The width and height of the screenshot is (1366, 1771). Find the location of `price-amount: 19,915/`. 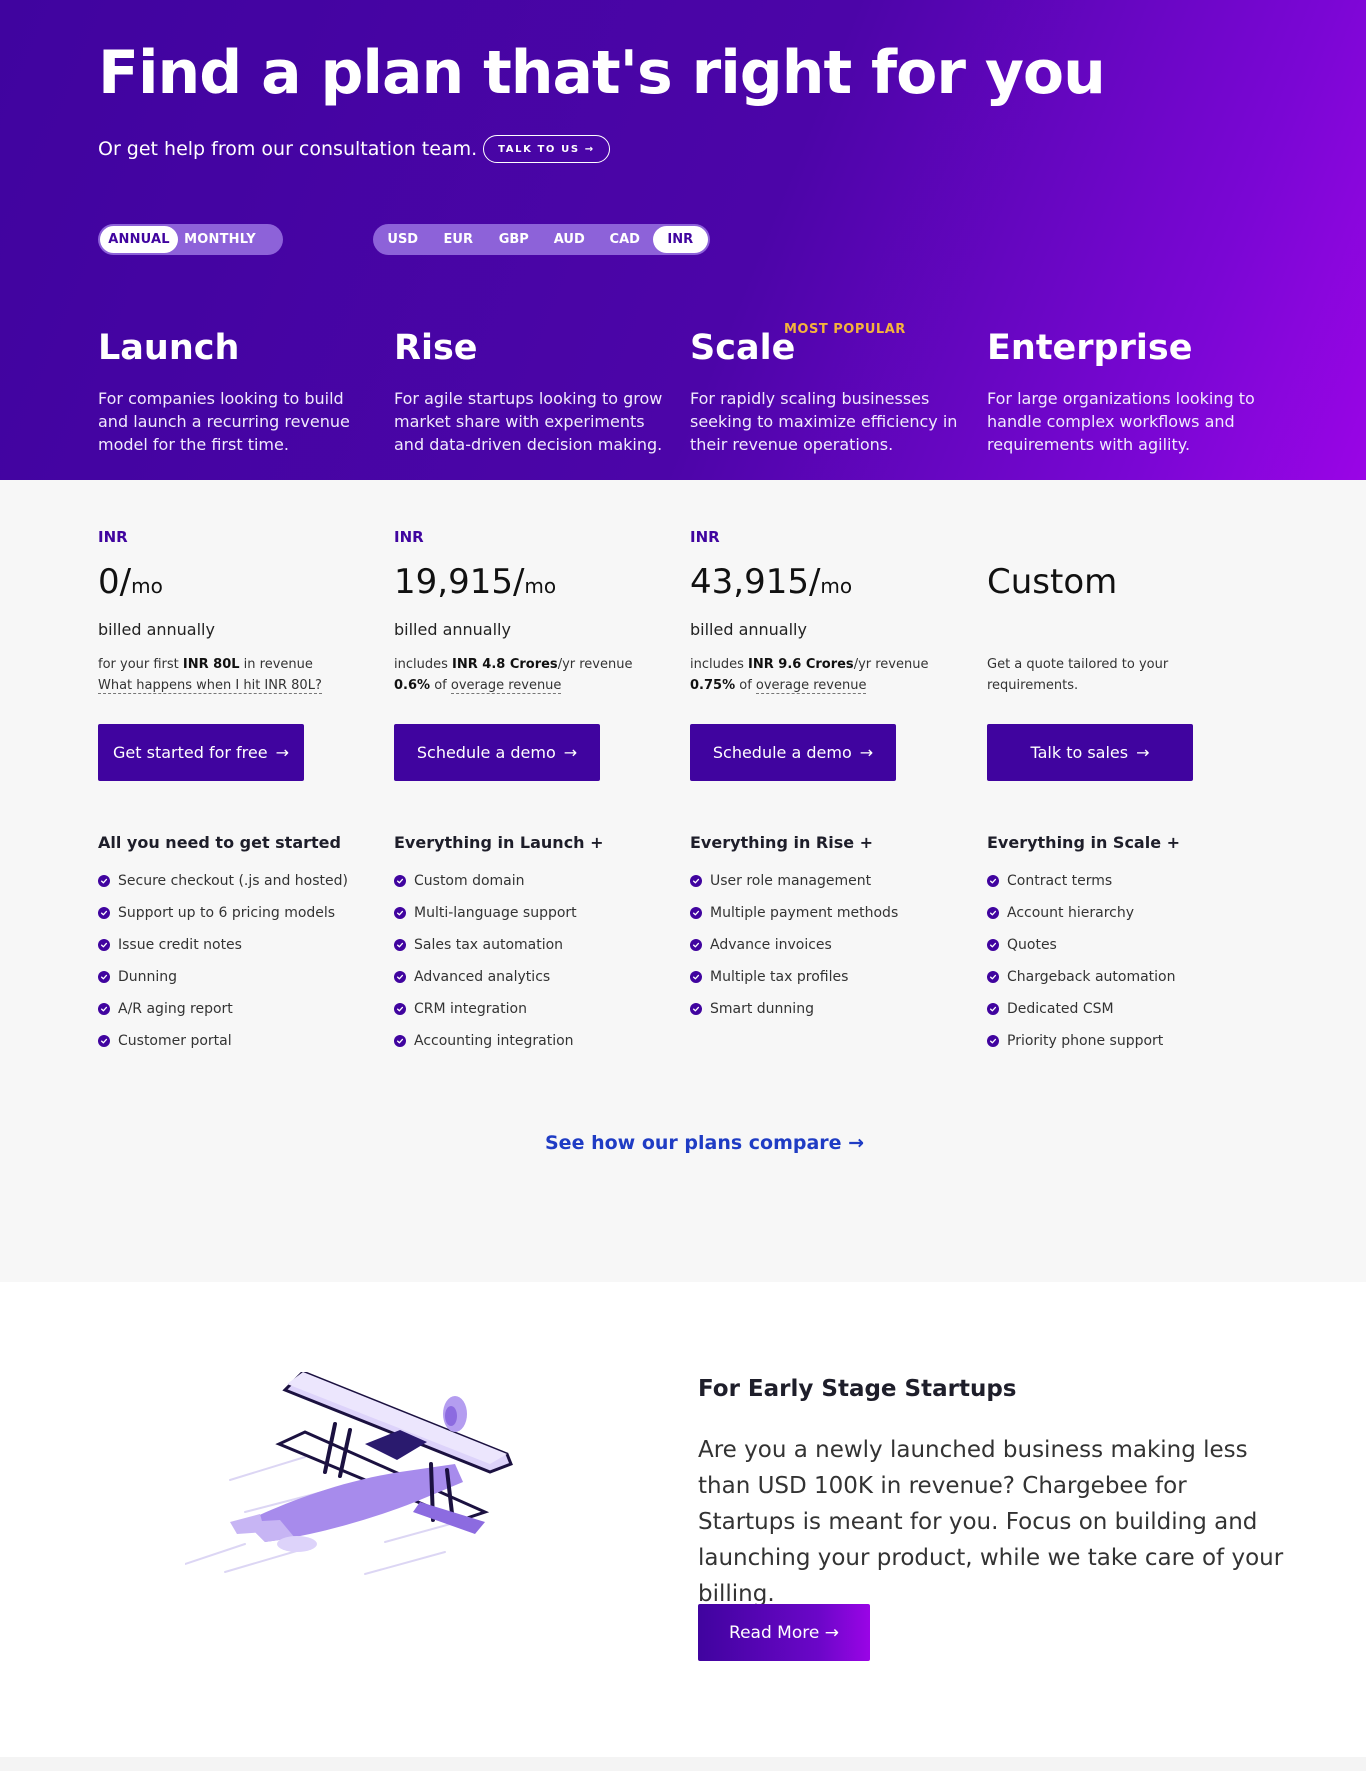

price-amount: 19,915/ is located at coordinates (459, 582).